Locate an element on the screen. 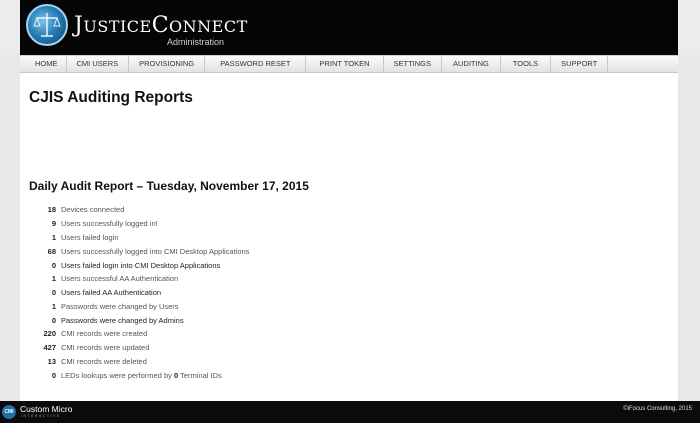  scales-of-justice-icon is located at coordinates (47, 25).